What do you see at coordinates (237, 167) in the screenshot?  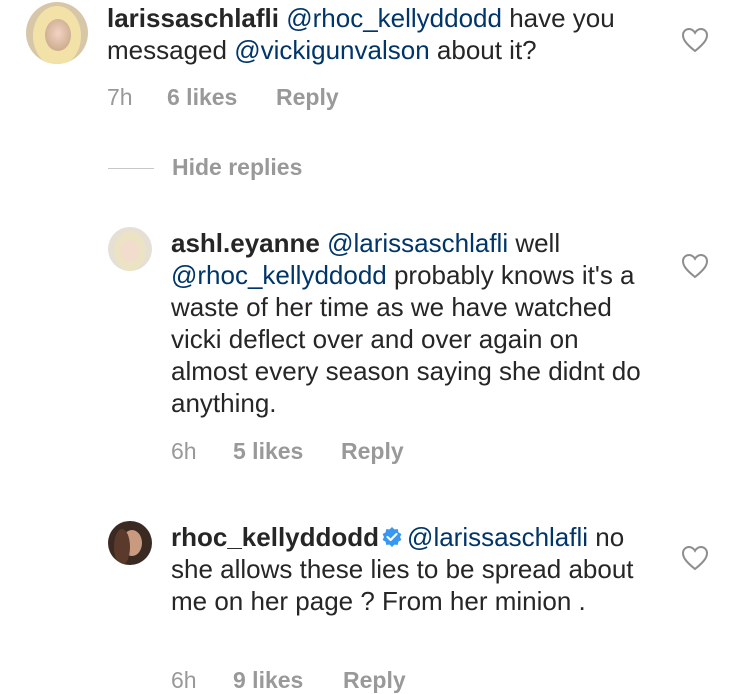 I see `hide-replies-label: Hide replies` at bounding box center [237, 167].